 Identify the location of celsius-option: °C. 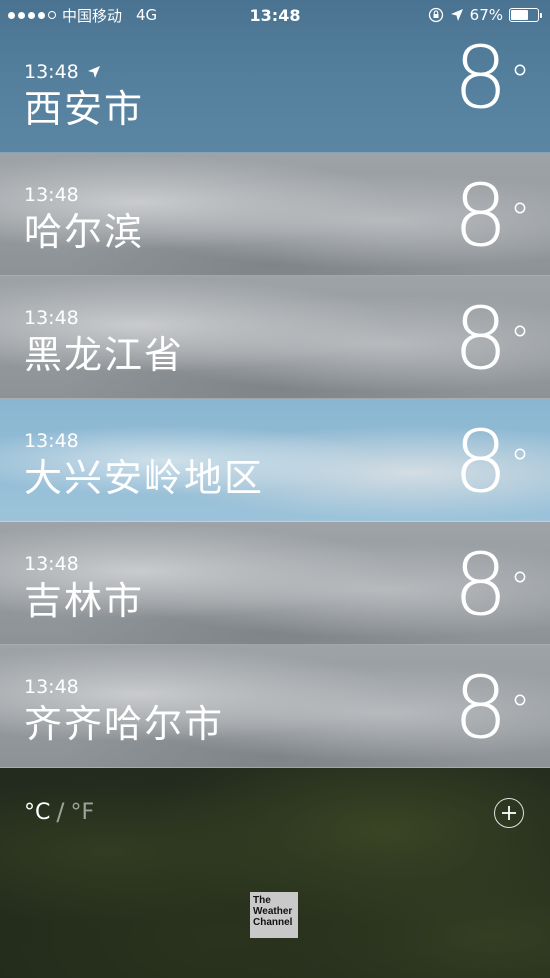
(37, 812).